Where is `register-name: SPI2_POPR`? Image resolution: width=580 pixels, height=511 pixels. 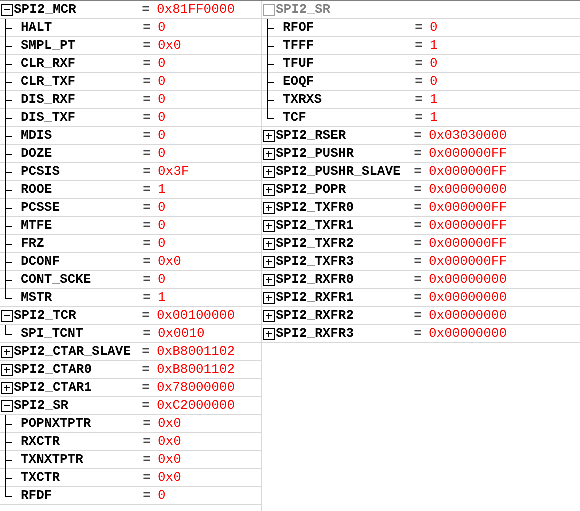 register-name: SPI2_POPR is located at coordinates (311, 189).